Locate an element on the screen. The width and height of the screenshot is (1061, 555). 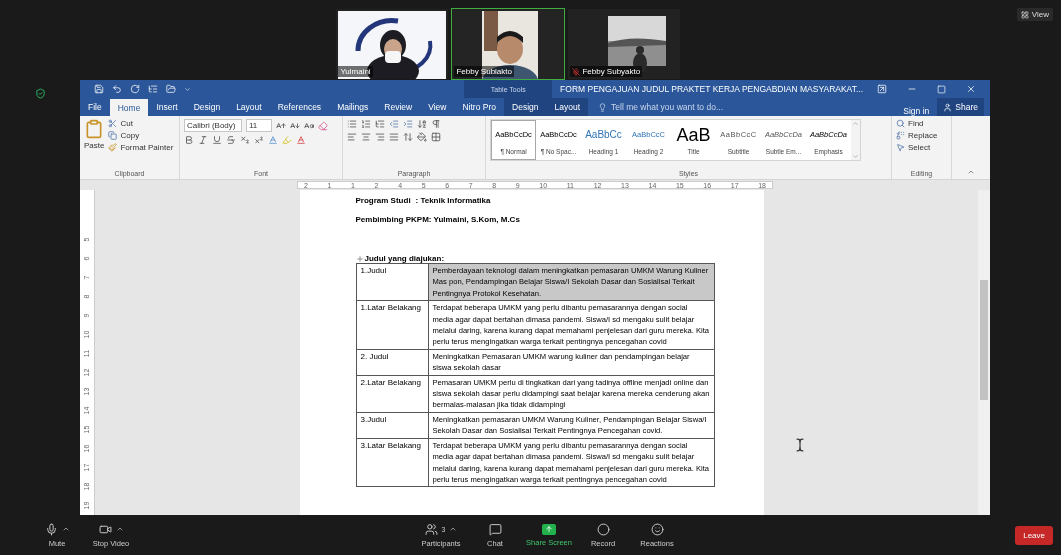
field-value: : Yulmaini, S.Kom, M.Cs is located at coordinates (474, 219).